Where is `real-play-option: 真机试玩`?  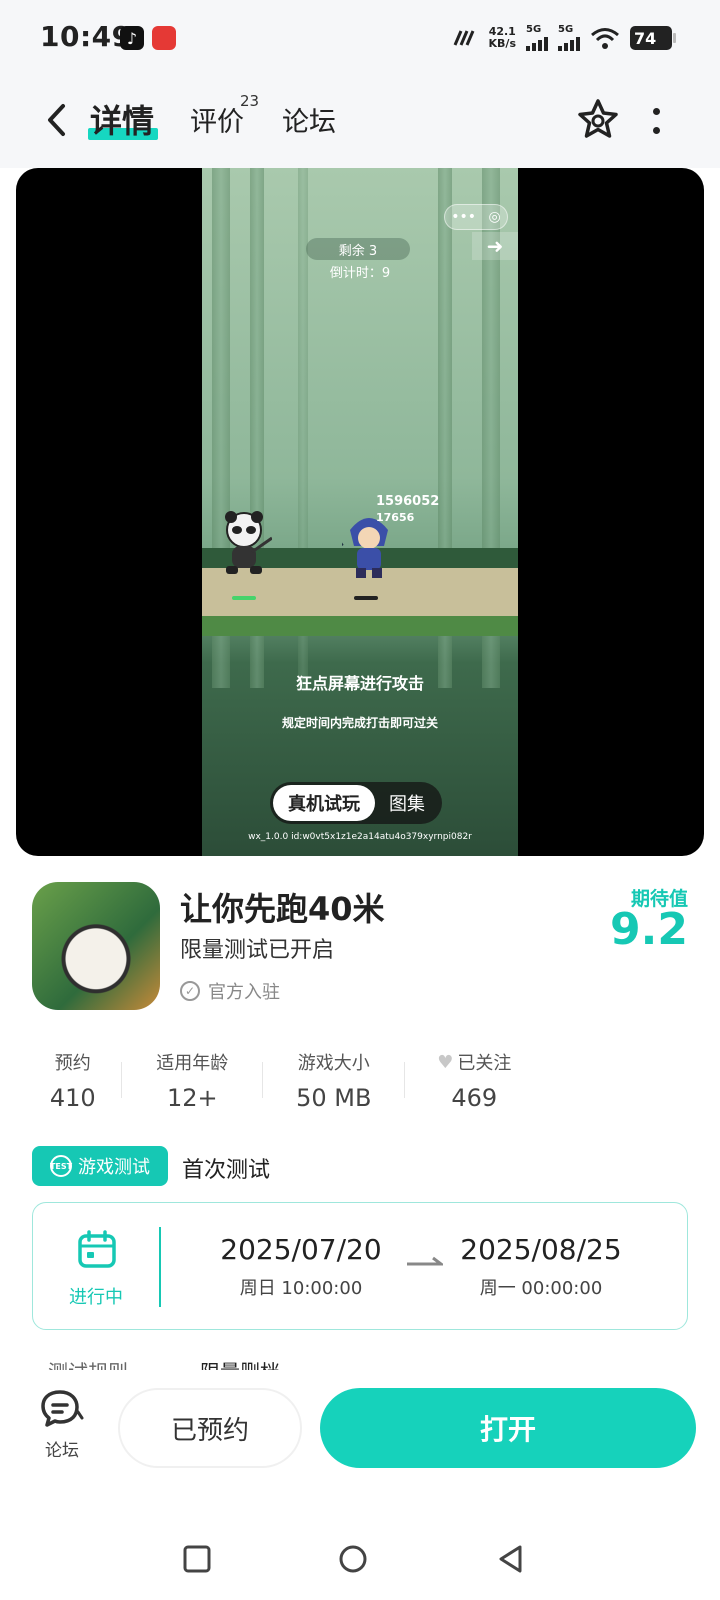 real-play-option: 真机试玩 is located at coordinates (324, 803).